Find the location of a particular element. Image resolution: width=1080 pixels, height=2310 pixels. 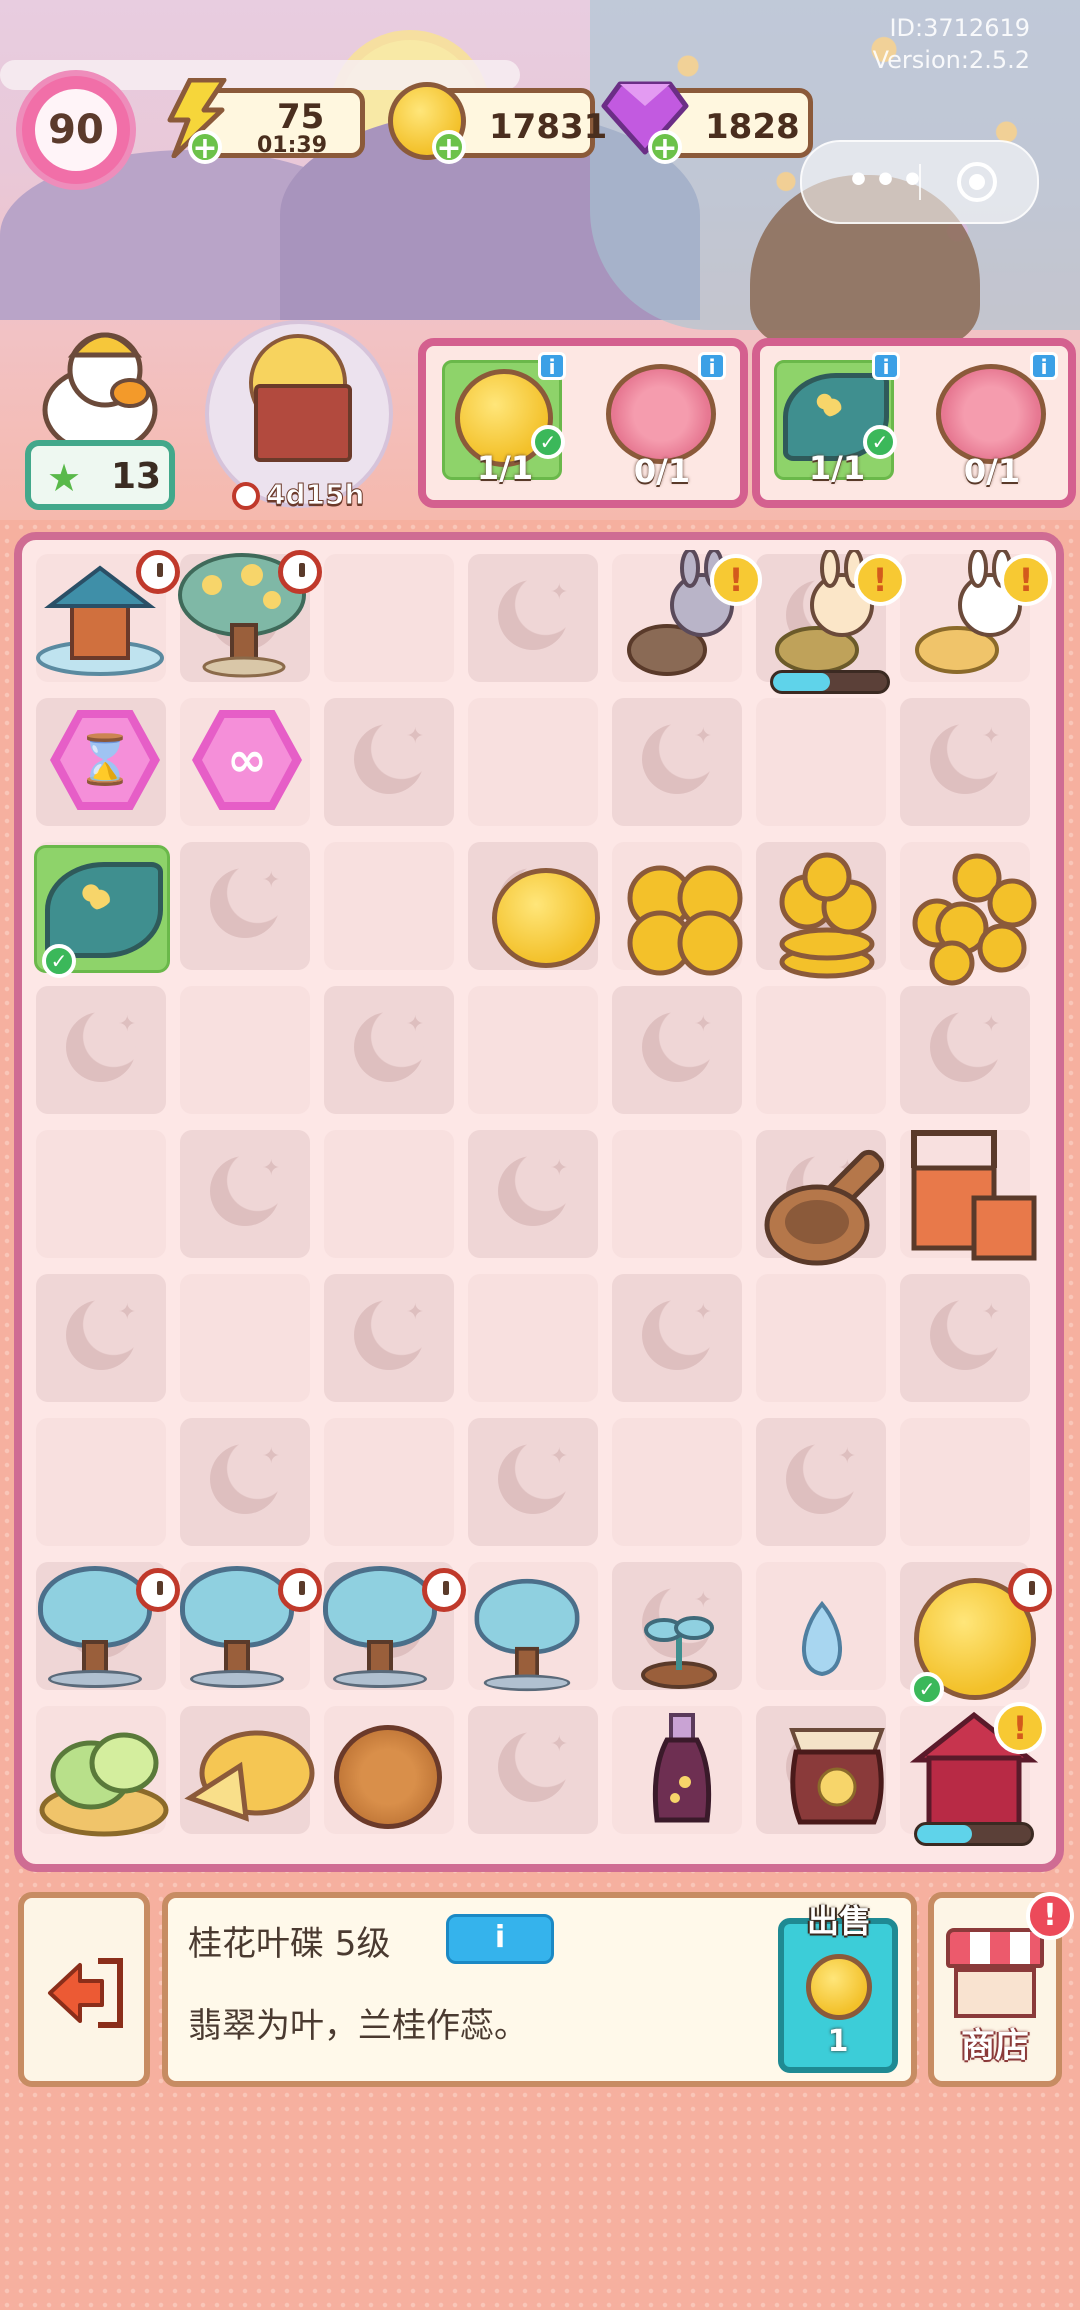

shop-notification-badge: ! is located at coordinates (1050, 1916).